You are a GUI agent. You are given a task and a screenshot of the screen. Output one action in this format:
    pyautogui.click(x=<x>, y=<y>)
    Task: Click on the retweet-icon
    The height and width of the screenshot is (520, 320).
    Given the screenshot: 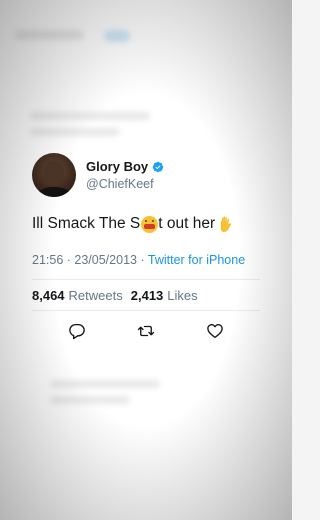 What is the action you would take?
    pyautogui.click(x=146, y=331)
    